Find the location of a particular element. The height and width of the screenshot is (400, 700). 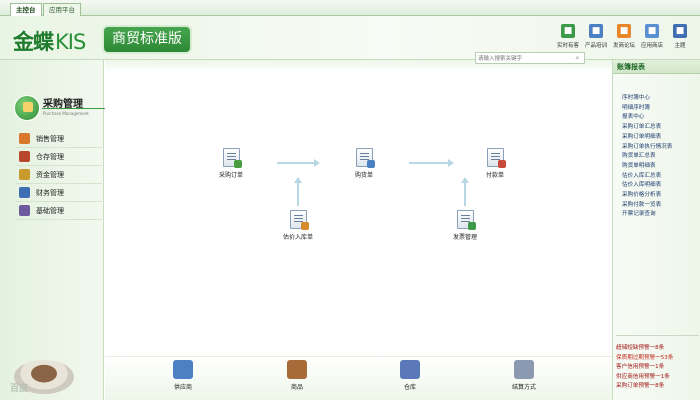

toolbar-button-store: ■ 应用商店 is located at coordinates (652, 40).